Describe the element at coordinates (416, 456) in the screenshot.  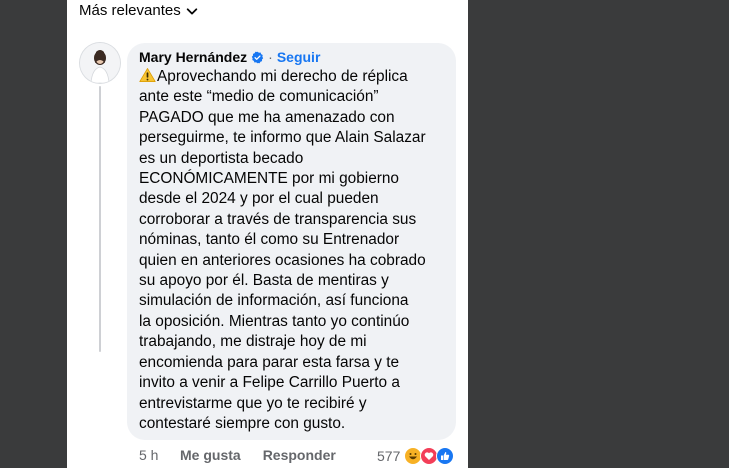
I see `reaction-summary: 577` at that location.